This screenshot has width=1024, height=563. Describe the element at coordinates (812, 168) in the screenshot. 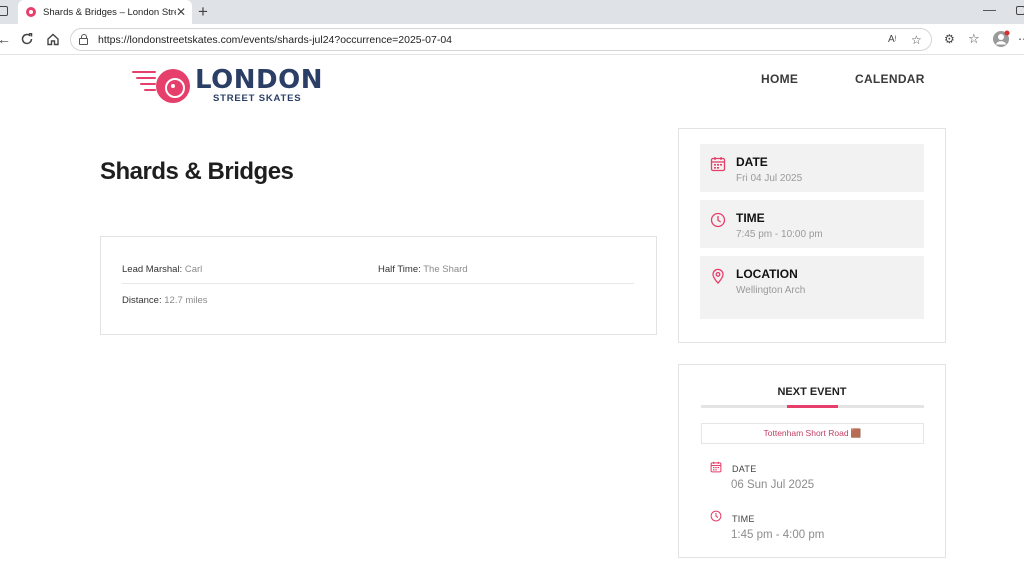

I see `date-info-box: DATE Fri 04 Jul 2025` at that location.